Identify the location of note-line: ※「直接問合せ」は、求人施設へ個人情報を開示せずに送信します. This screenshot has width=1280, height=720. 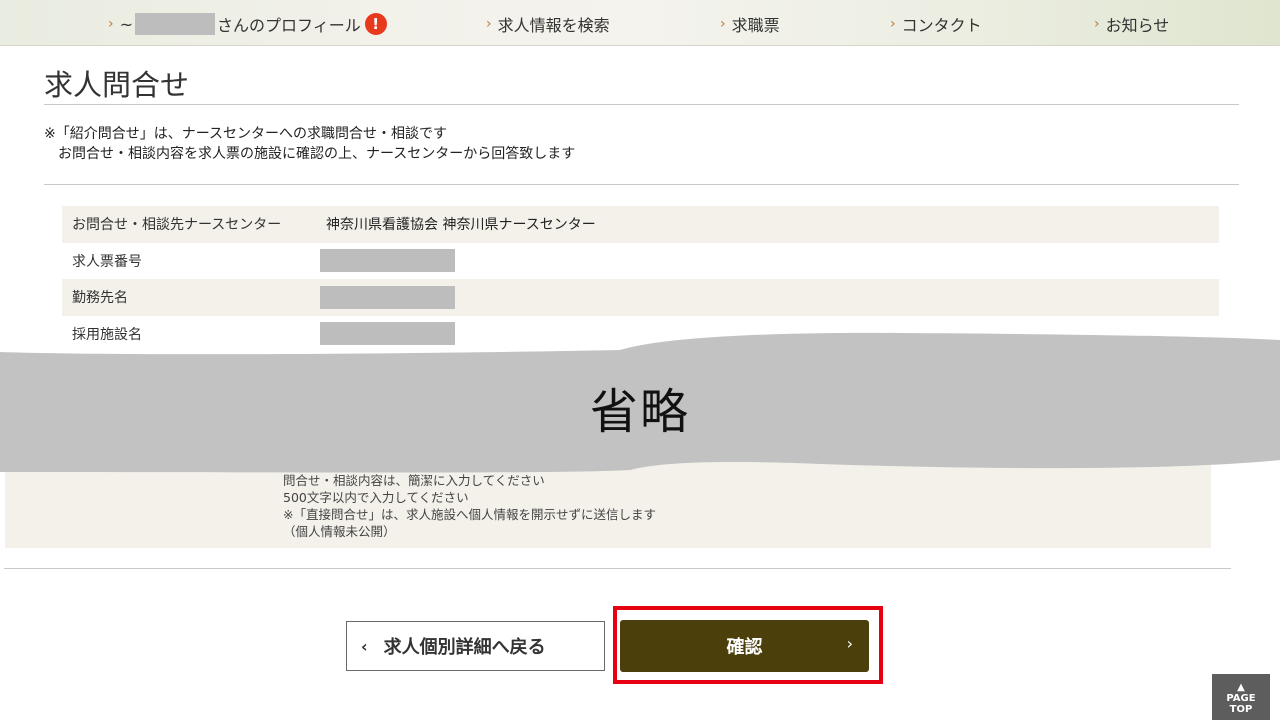
(469, 514).